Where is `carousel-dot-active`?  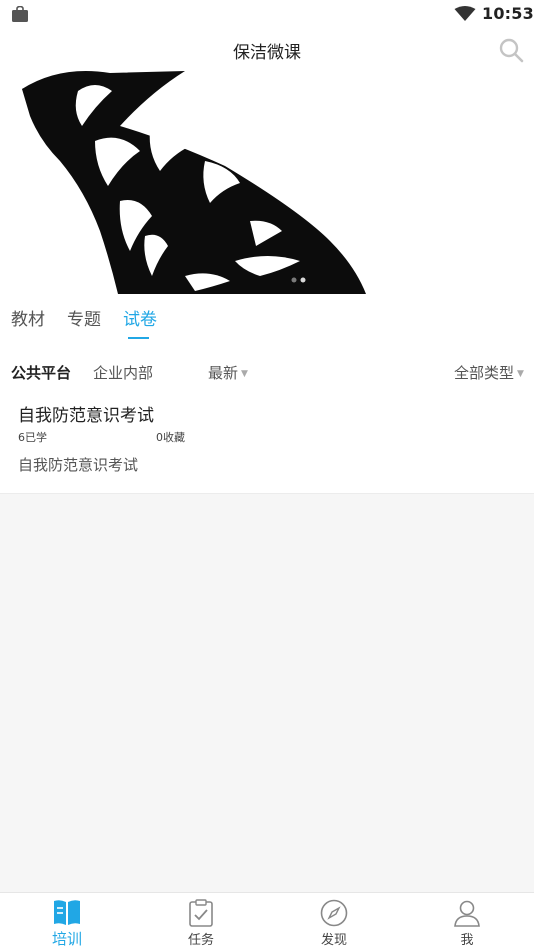
carousel-dot-active is located at coordinates (303, 280).